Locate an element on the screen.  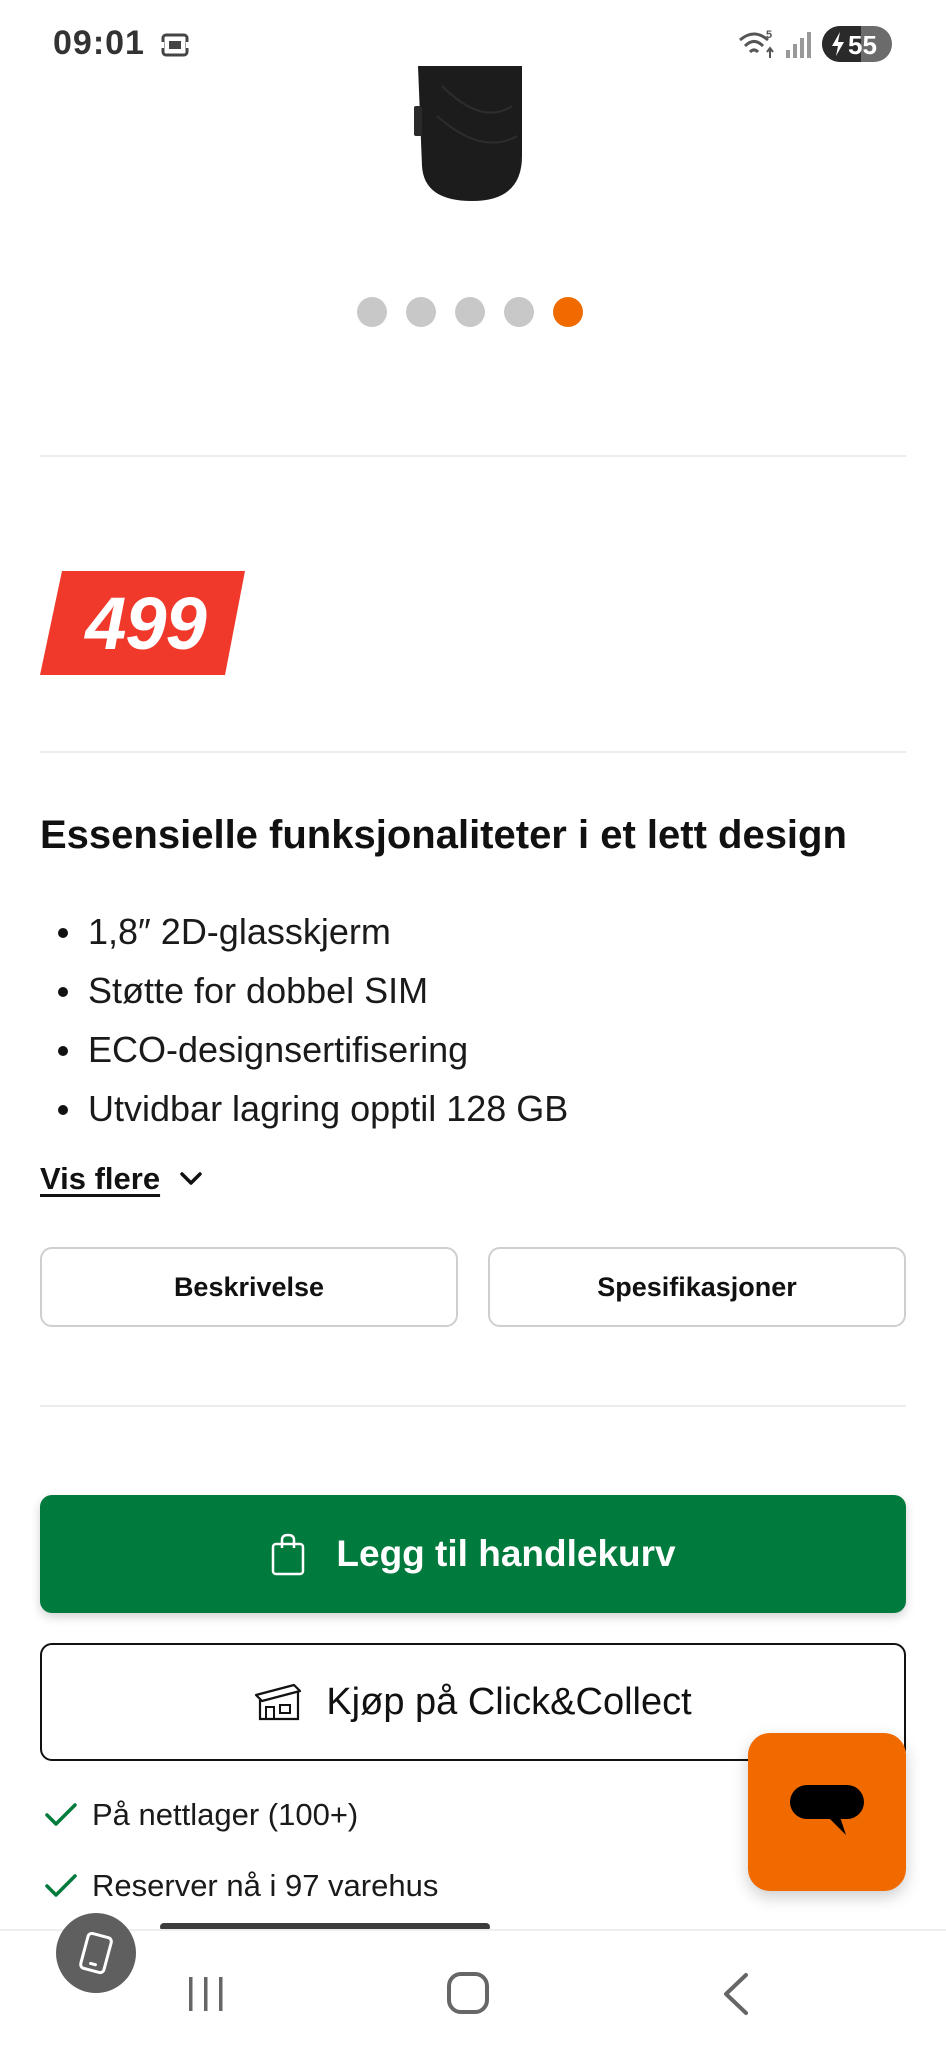
chat-bubble-icon is located at coordinates (827, 1810).